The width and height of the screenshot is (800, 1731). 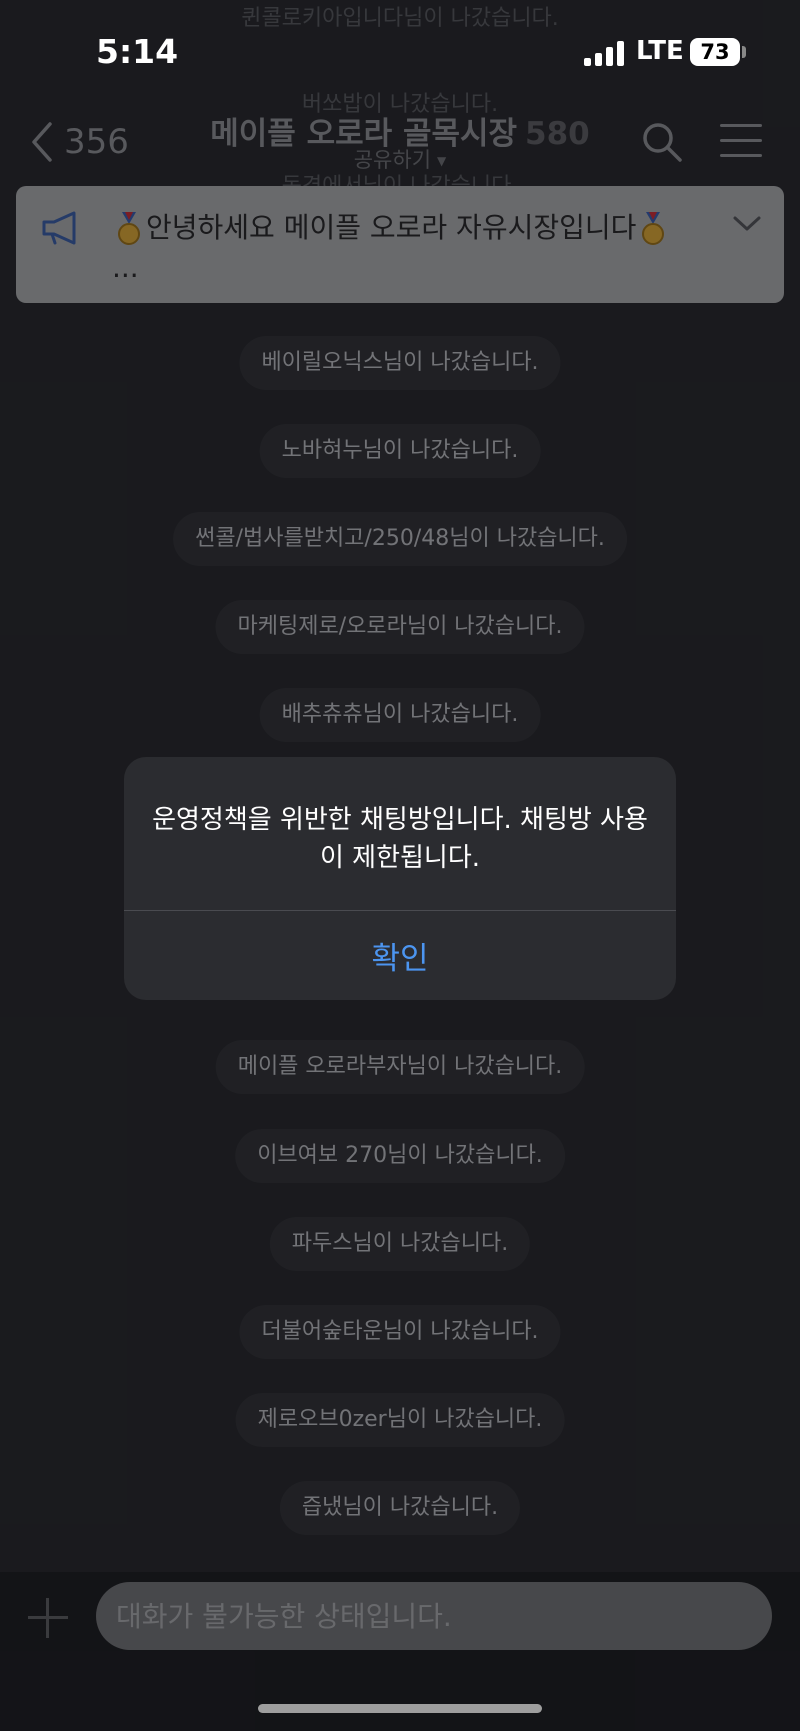 What do you see at coordinates (744, 52) in the screenshot?
I see `battery-icon` at bounding box center [744, 52].